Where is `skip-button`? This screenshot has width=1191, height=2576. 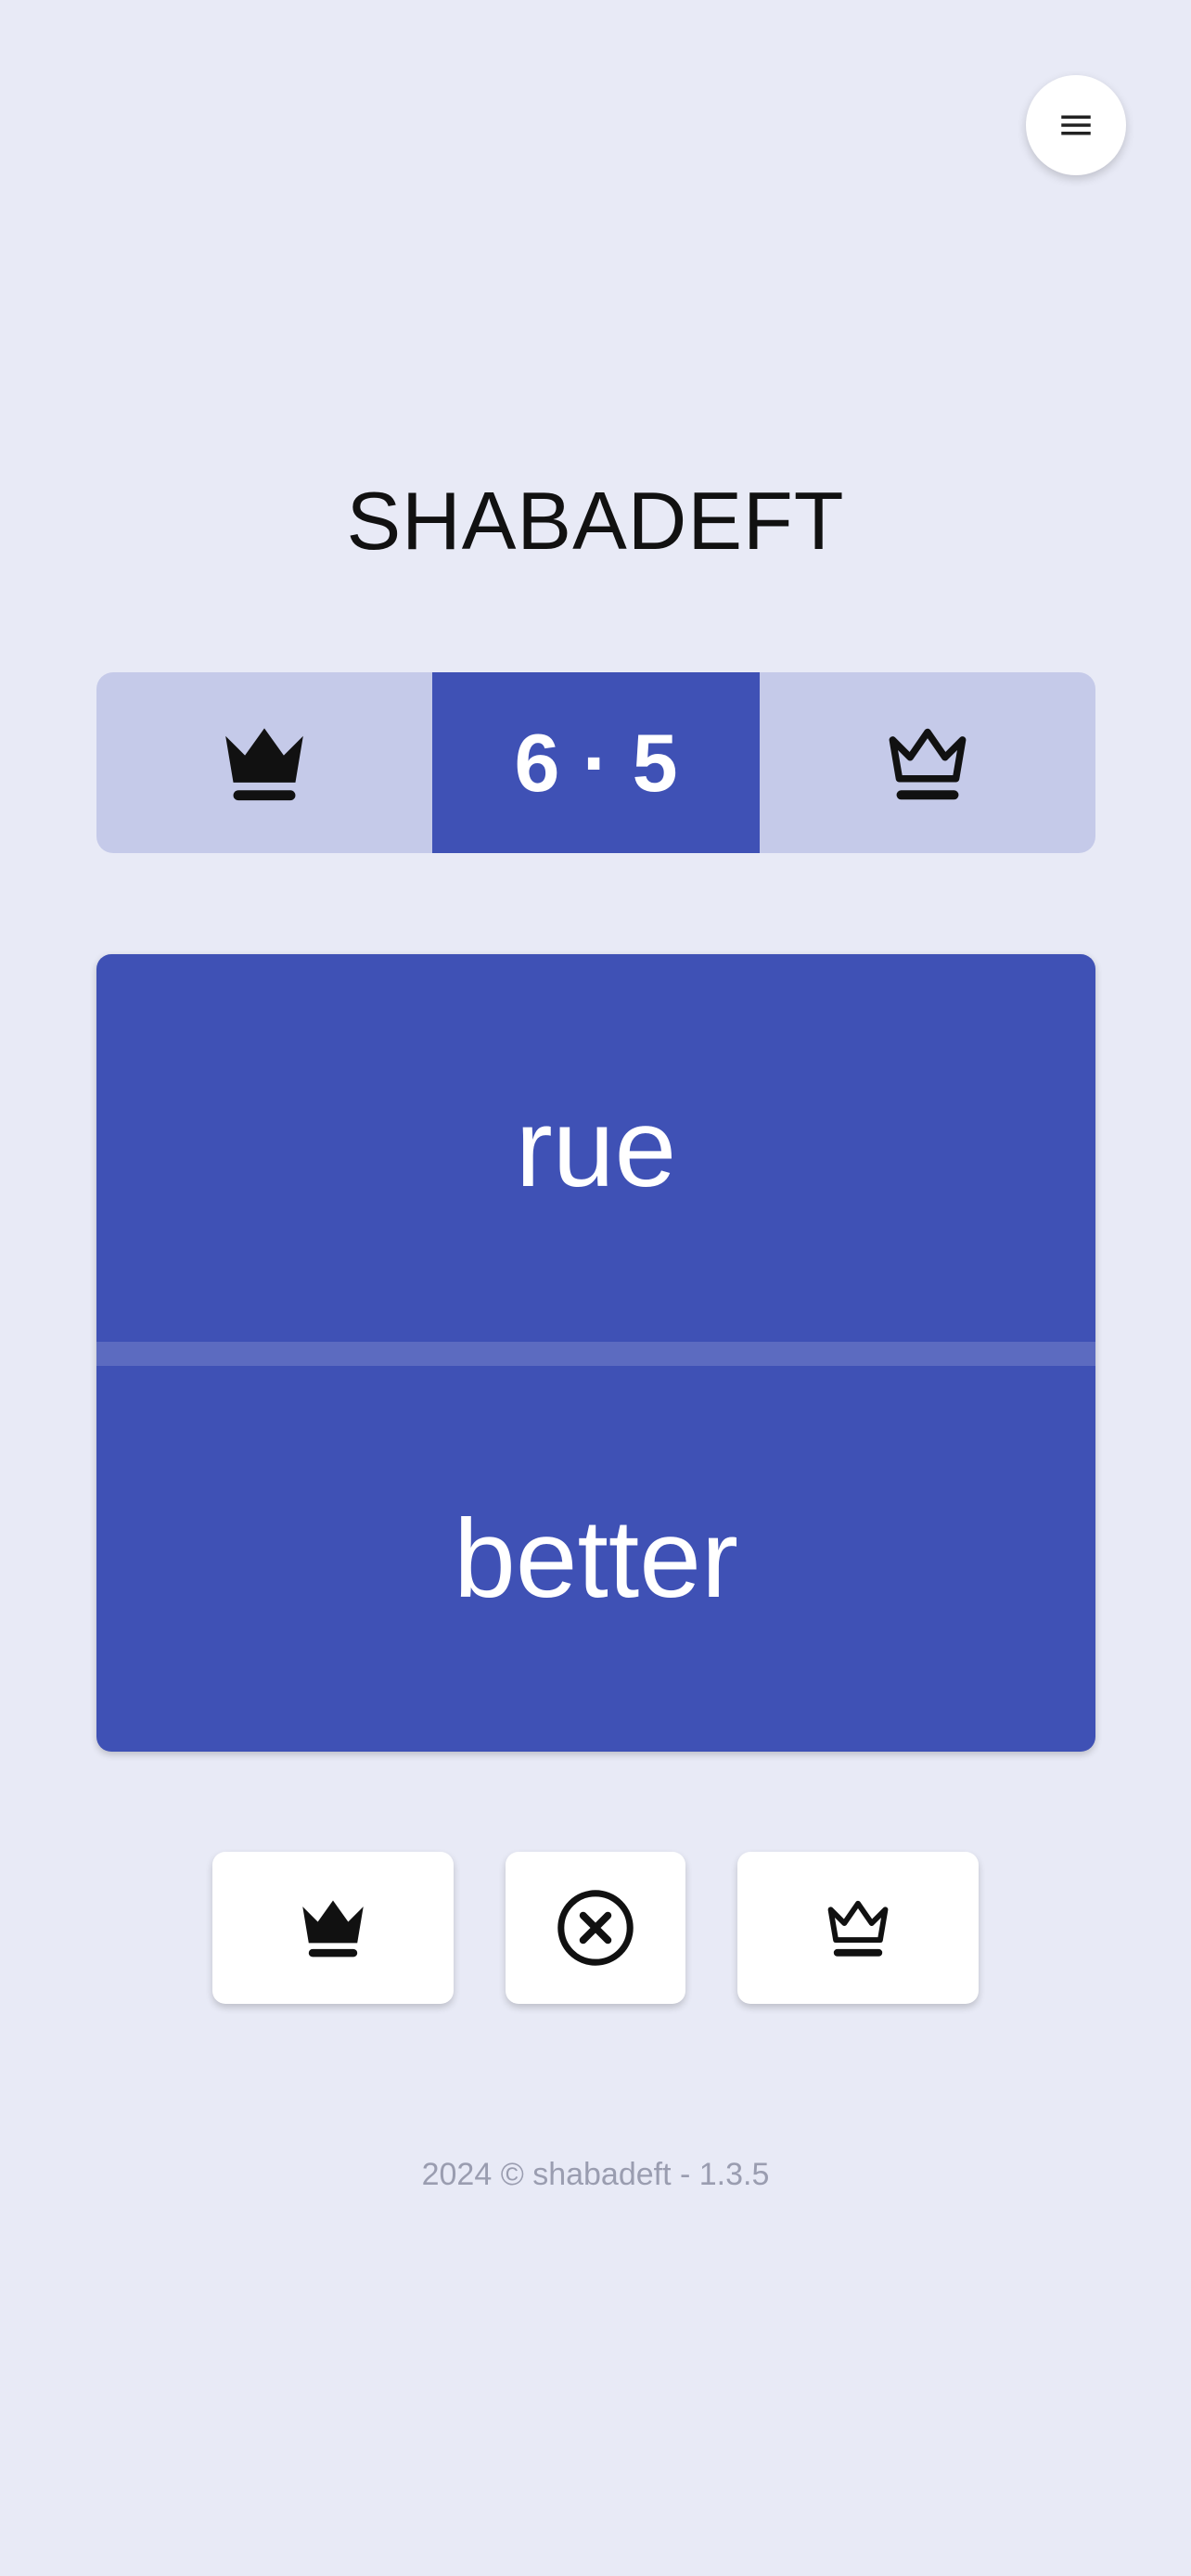 skip-button is located at coordinates (595, 1928).